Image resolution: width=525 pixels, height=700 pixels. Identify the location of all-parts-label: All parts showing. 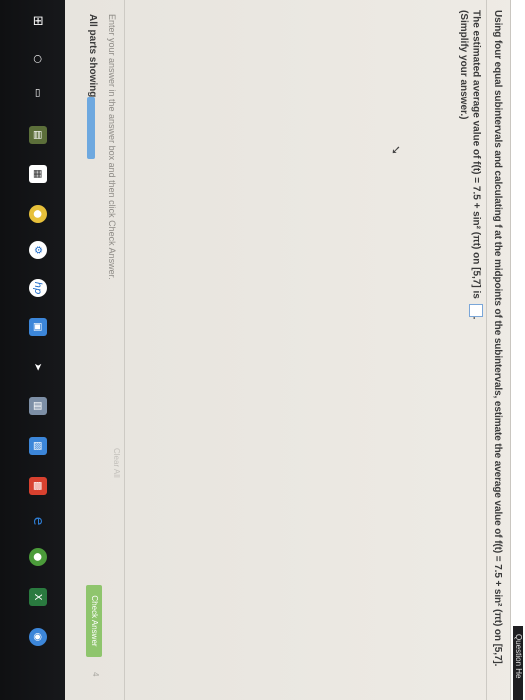
(92, 56).